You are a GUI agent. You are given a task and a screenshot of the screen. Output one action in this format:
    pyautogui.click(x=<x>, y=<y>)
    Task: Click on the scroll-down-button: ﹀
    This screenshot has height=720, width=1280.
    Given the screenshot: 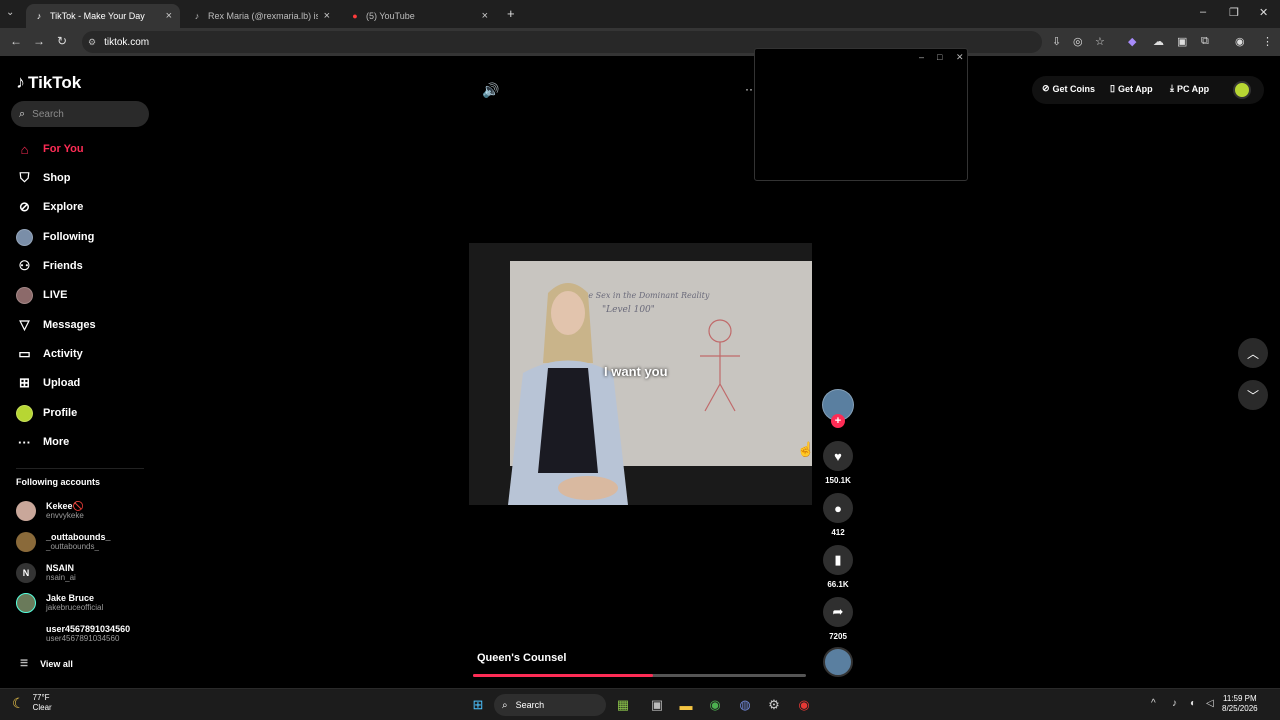 What is the action you would take?
    pyautogui.click(x=1253, y=395)
    